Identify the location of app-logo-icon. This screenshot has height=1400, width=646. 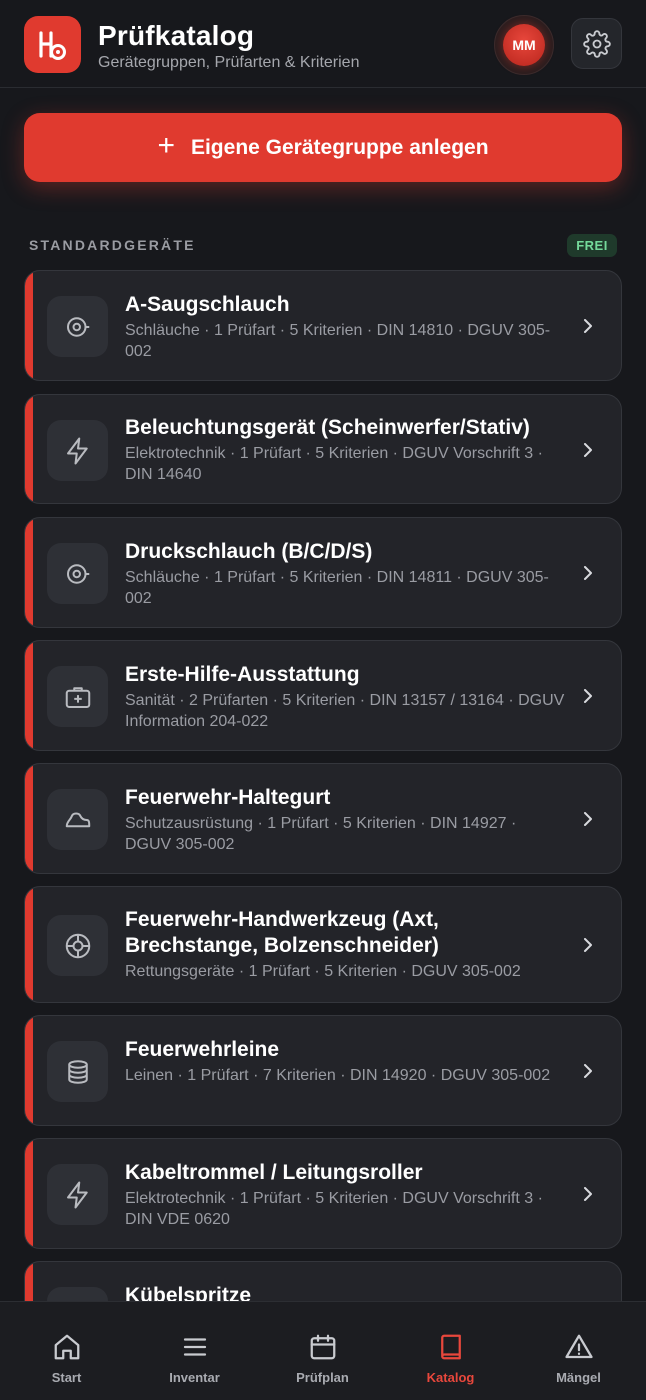
(52, 44).